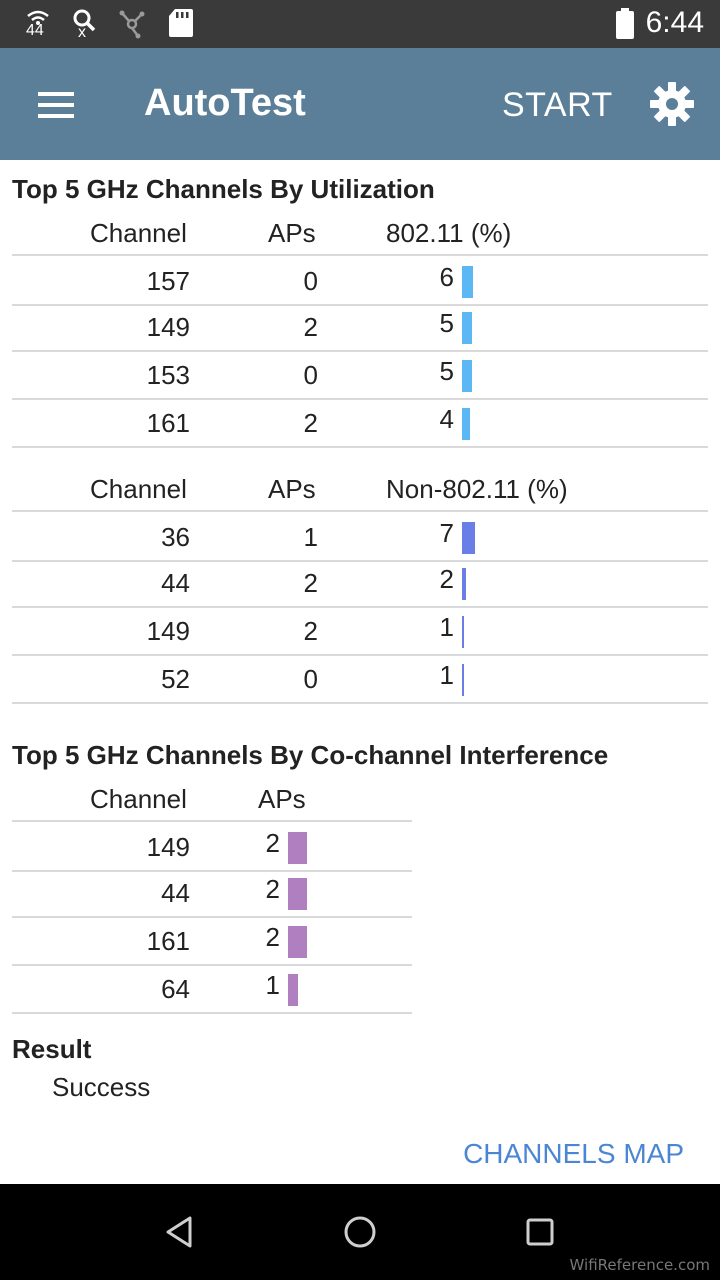  I want to click on settings-button, so click(672, 104).